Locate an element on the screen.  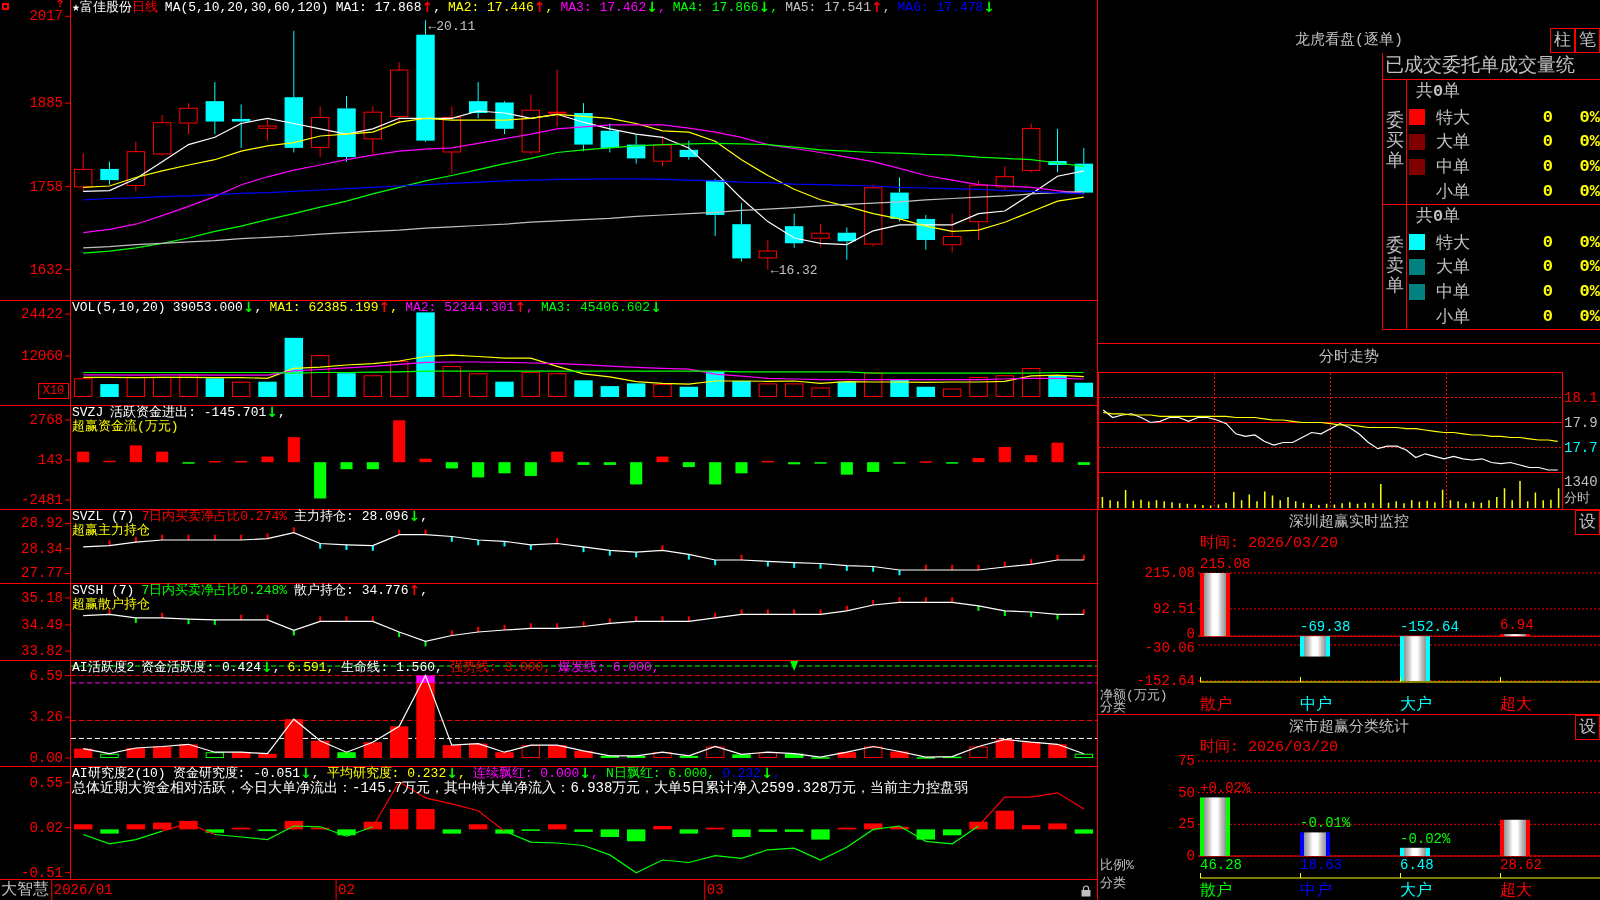
axis-label: 75 is located at coordinates (1186, 761).